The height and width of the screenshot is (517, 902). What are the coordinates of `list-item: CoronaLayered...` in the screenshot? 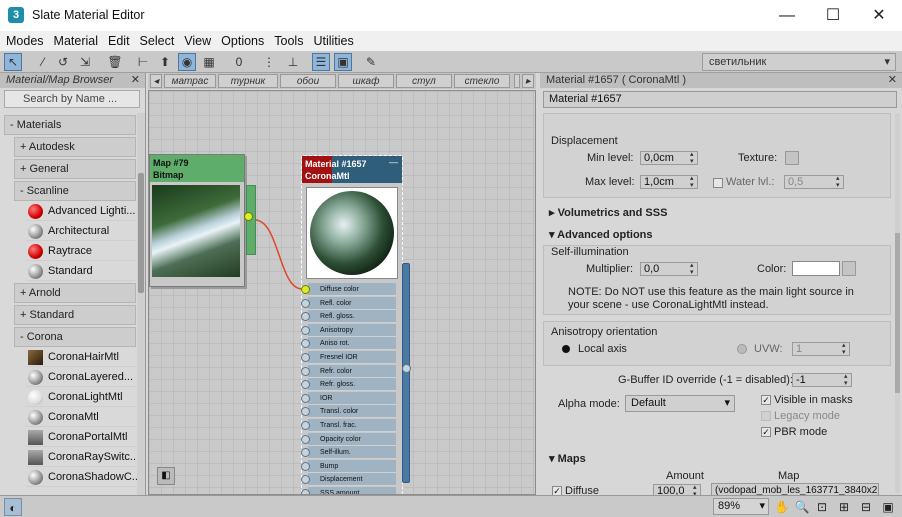 It's located at (81, 377).